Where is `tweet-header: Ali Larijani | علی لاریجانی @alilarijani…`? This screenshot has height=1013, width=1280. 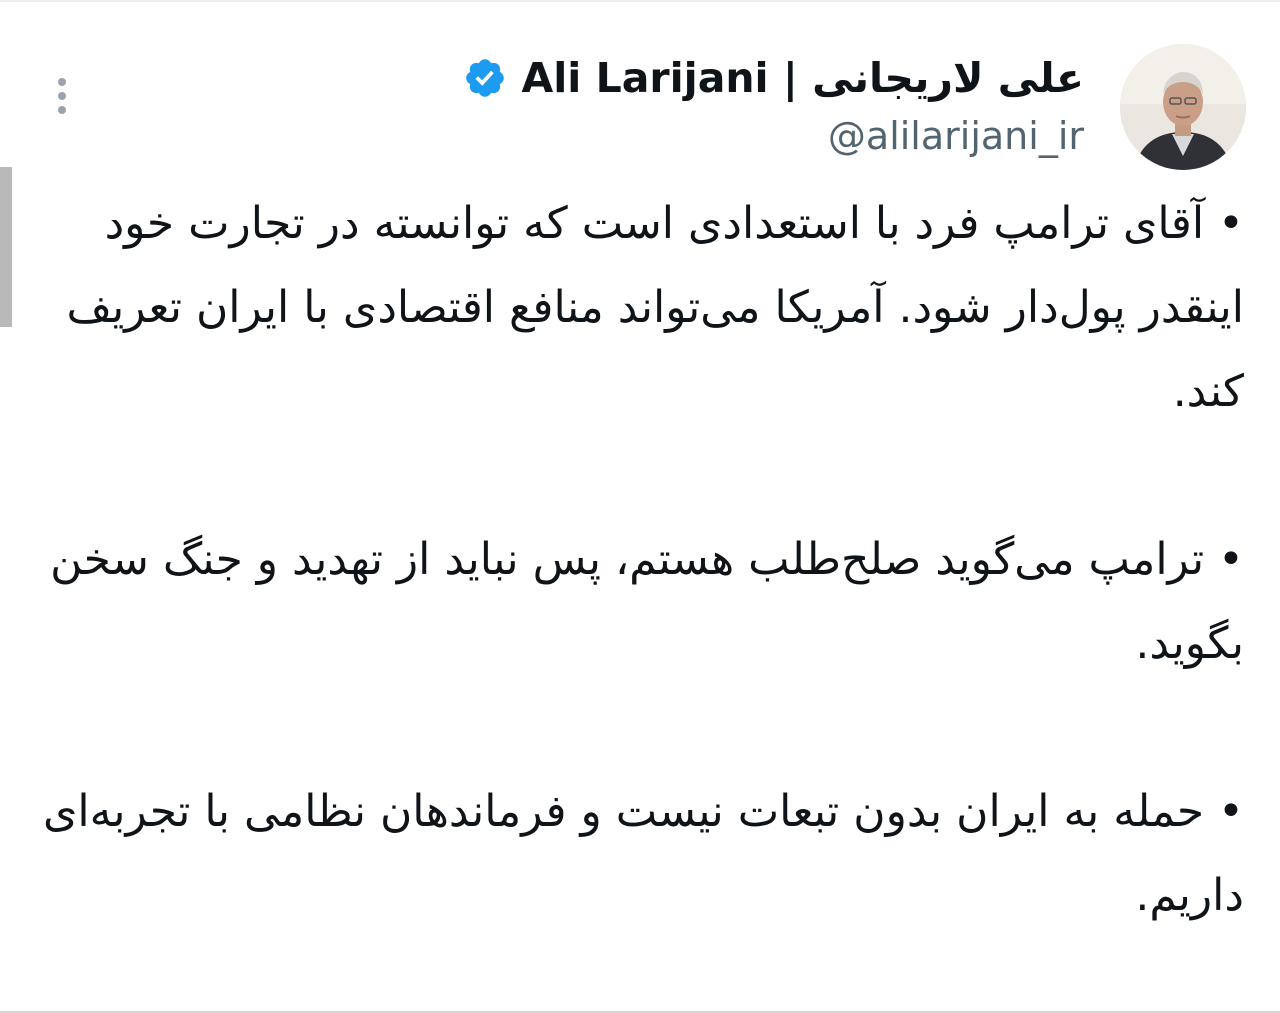 tweet-header: Ali Larijani | علی لاریجانی @alilarijani… is located at coordinates (773, 102).